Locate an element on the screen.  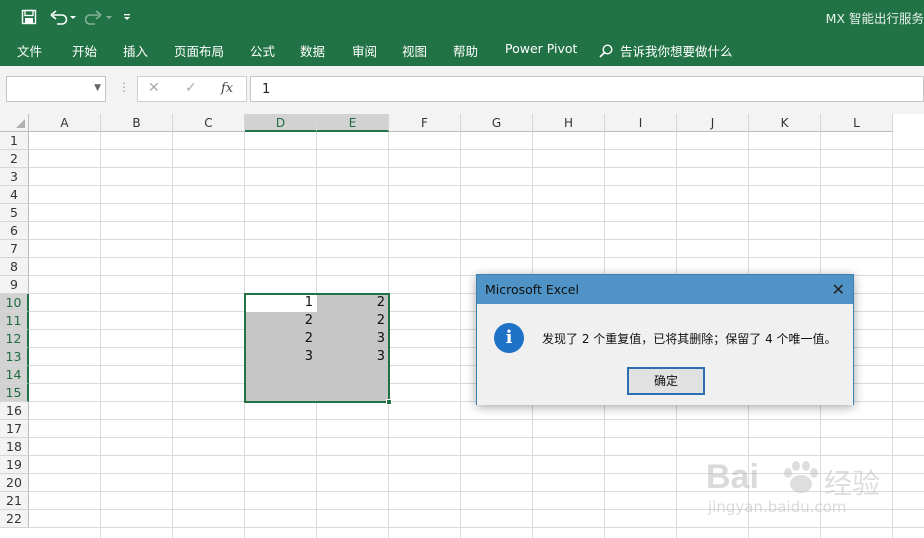
watermark-brand: Bai is located at coordinates (732, 477).